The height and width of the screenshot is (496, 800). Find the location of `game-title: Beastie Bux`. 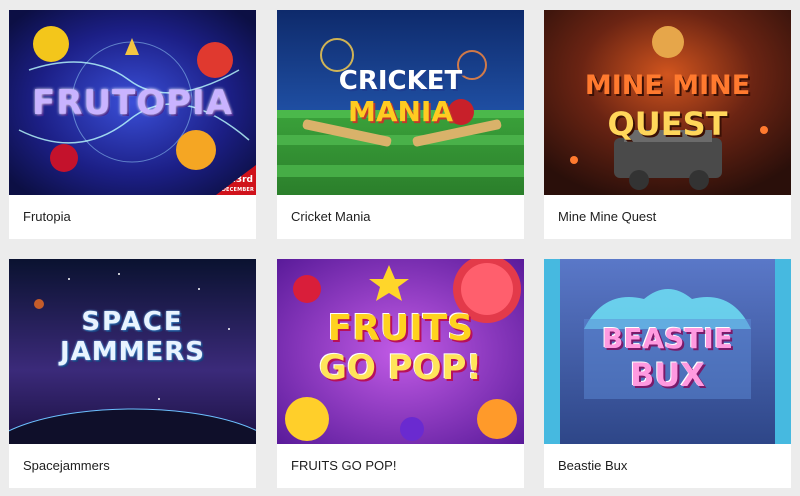

game-title: Beastie Bux is located at coordinates (592, 466).